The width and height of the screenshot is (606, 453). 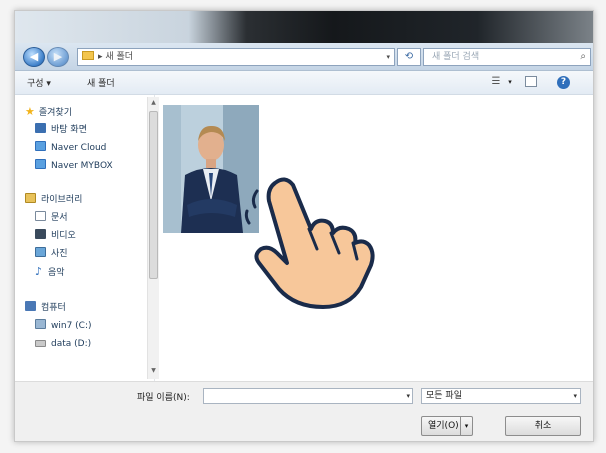 I want to click on address-bar-row: ◀ ▶ ▸ 새 폴더 ▾ ⟲ 새 폴더 검색 ⌕, so click(x=304, y=57).